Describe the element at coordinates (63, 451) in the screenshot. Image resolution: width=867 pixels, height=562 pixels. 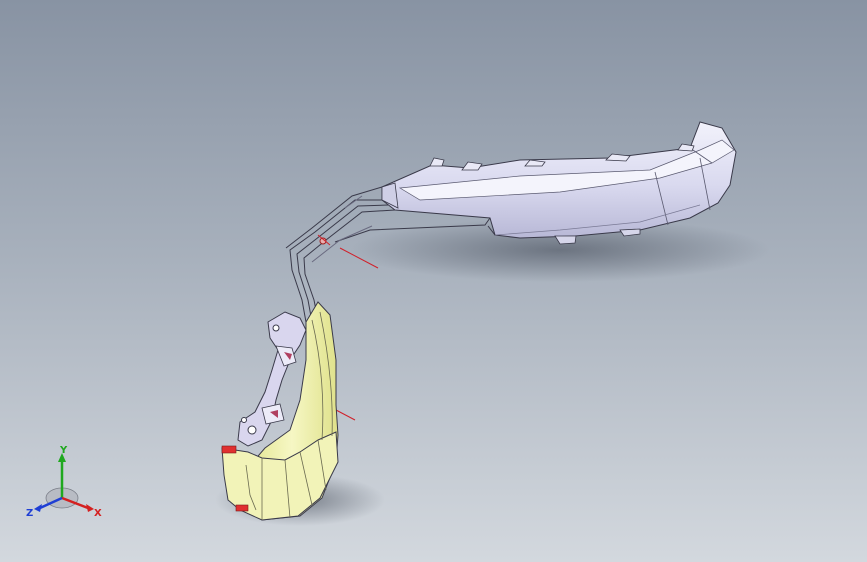
I see `y-axis-label: Y` at that location.